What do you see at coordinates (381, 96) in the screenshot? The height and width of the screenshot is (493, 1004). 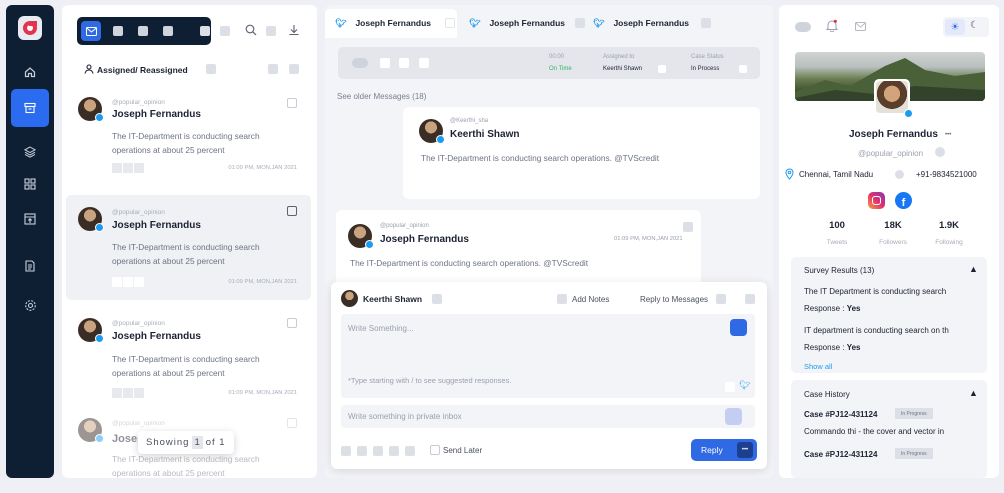 I see `see-older-link: See older Messages (18)` at bounding box center [381, 96].